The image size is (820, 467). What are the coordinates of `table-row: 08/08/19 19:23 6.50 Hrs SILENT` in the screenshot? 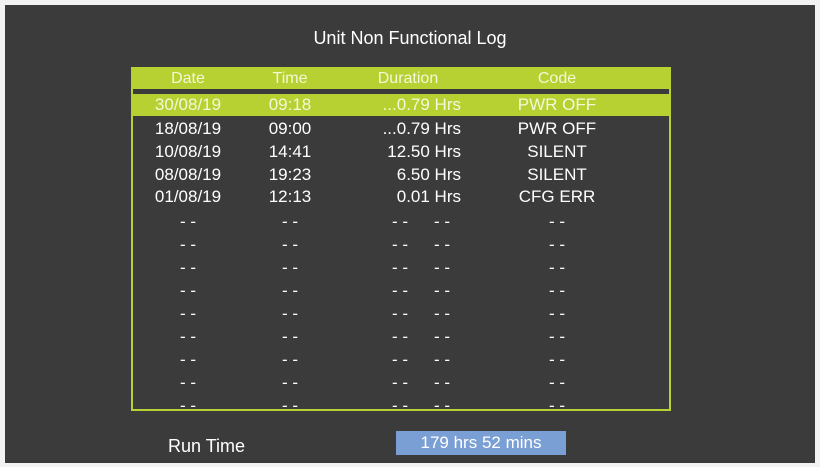 It's located at (401, 175).